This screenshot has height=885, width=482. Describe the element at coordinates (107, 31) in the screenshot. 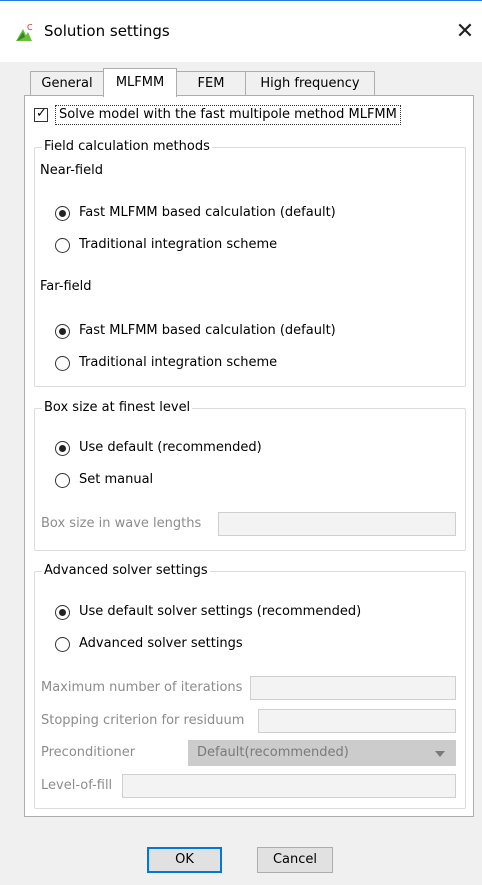

I see `window-title: Solution settings` at that location.